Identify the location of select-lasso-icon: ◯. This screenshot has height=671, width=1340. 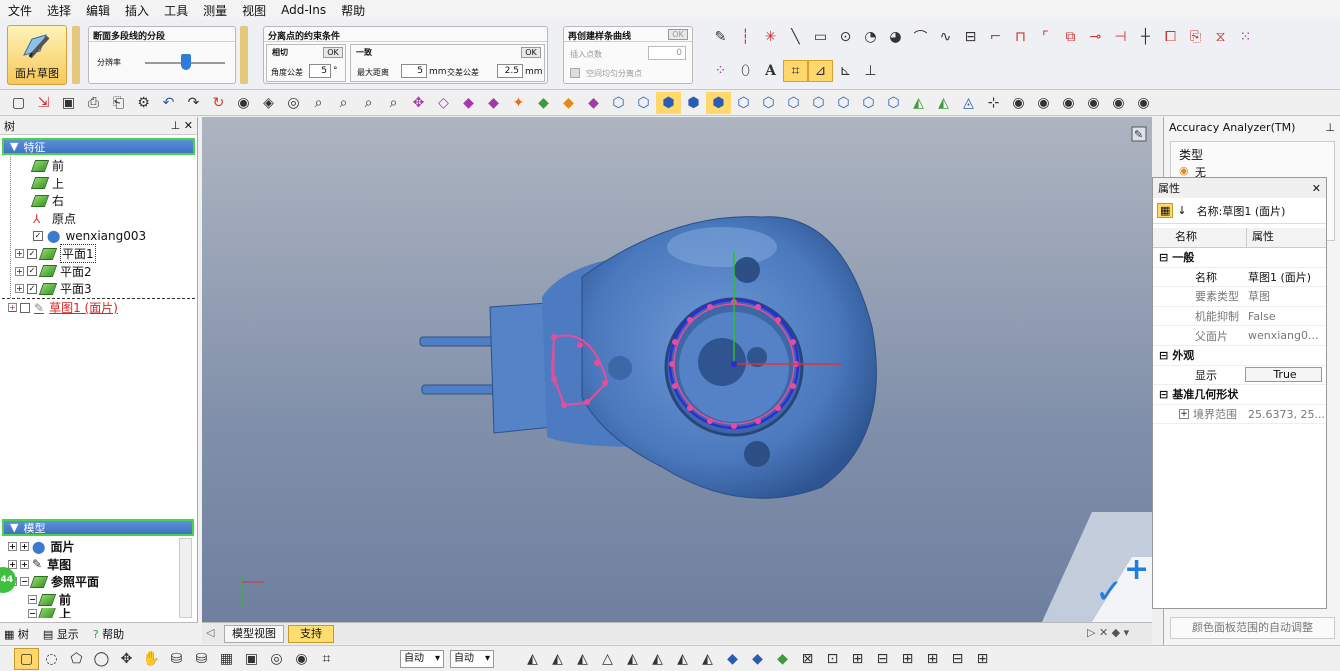
(101, 659).